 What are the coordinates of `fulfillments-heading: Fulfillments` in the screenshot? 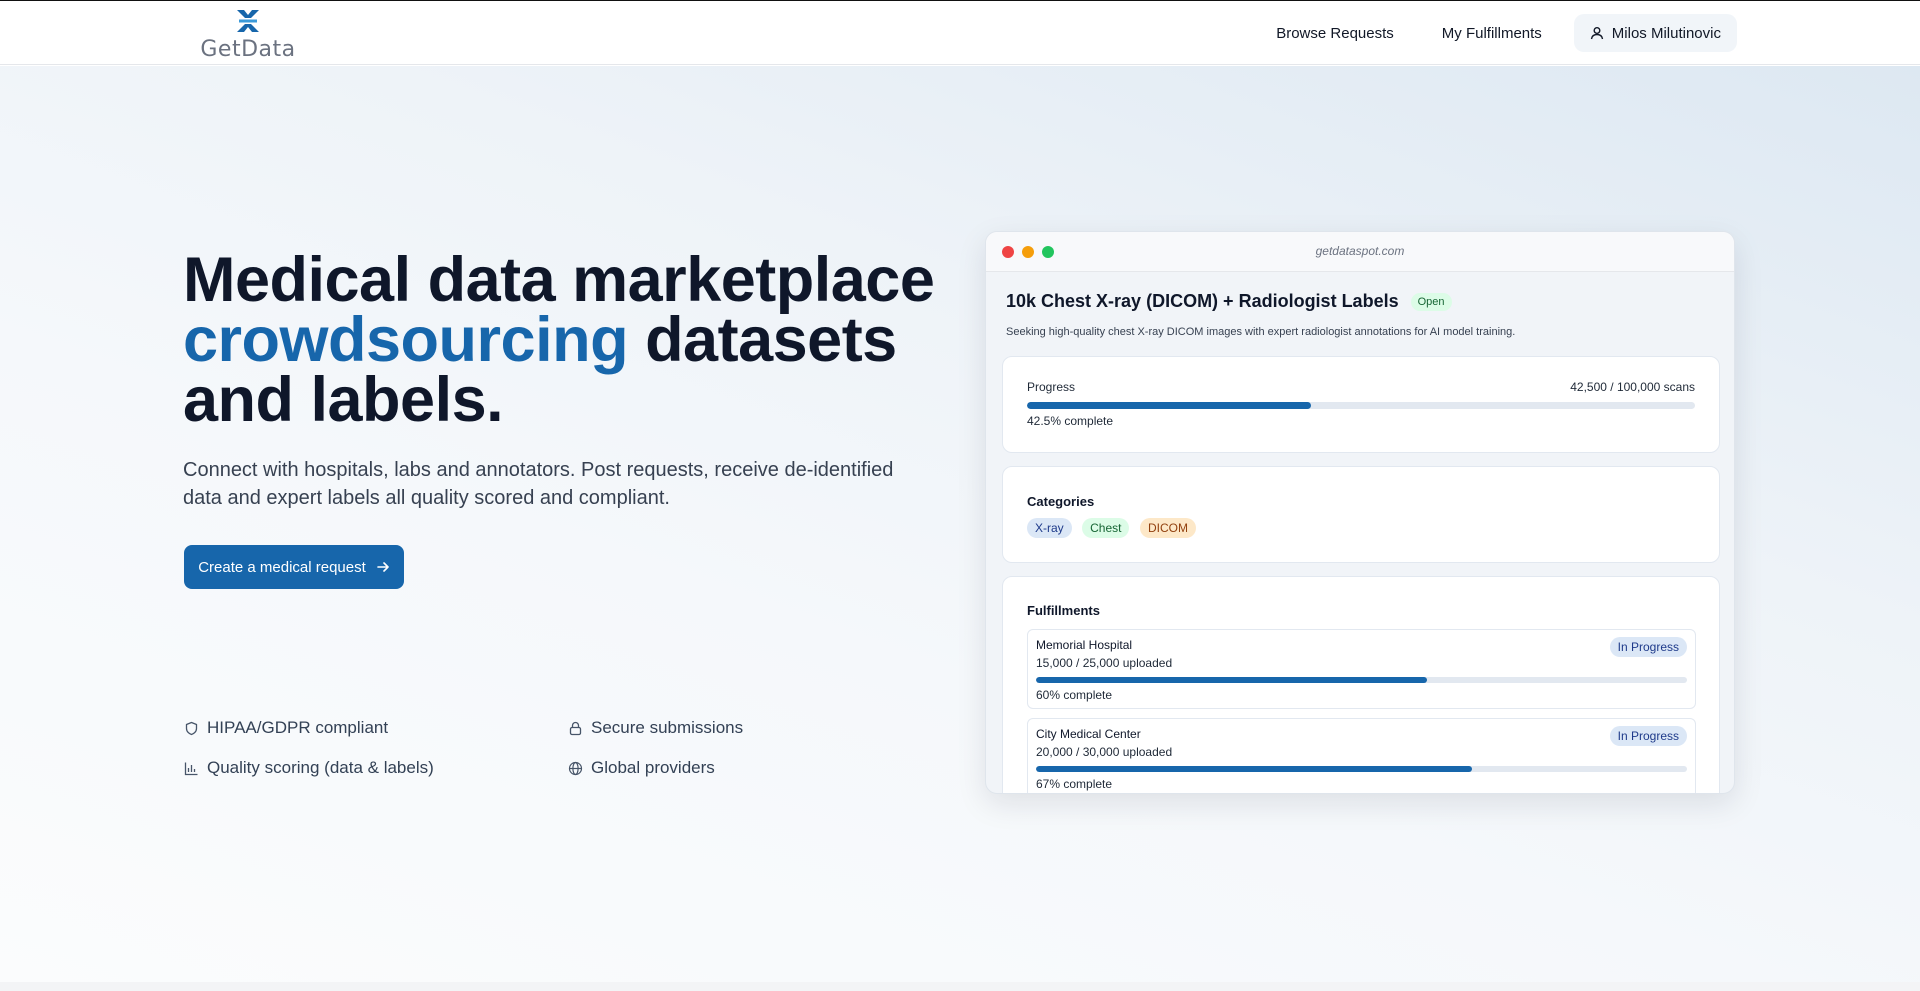 It's located at (1063, 610).